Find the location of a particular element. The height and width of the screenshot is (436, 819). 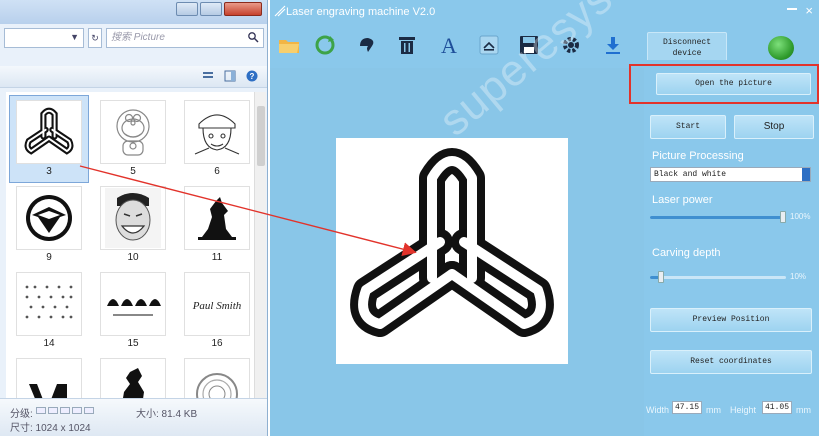

stop-button: Stop is located at coordinates (774, 127).